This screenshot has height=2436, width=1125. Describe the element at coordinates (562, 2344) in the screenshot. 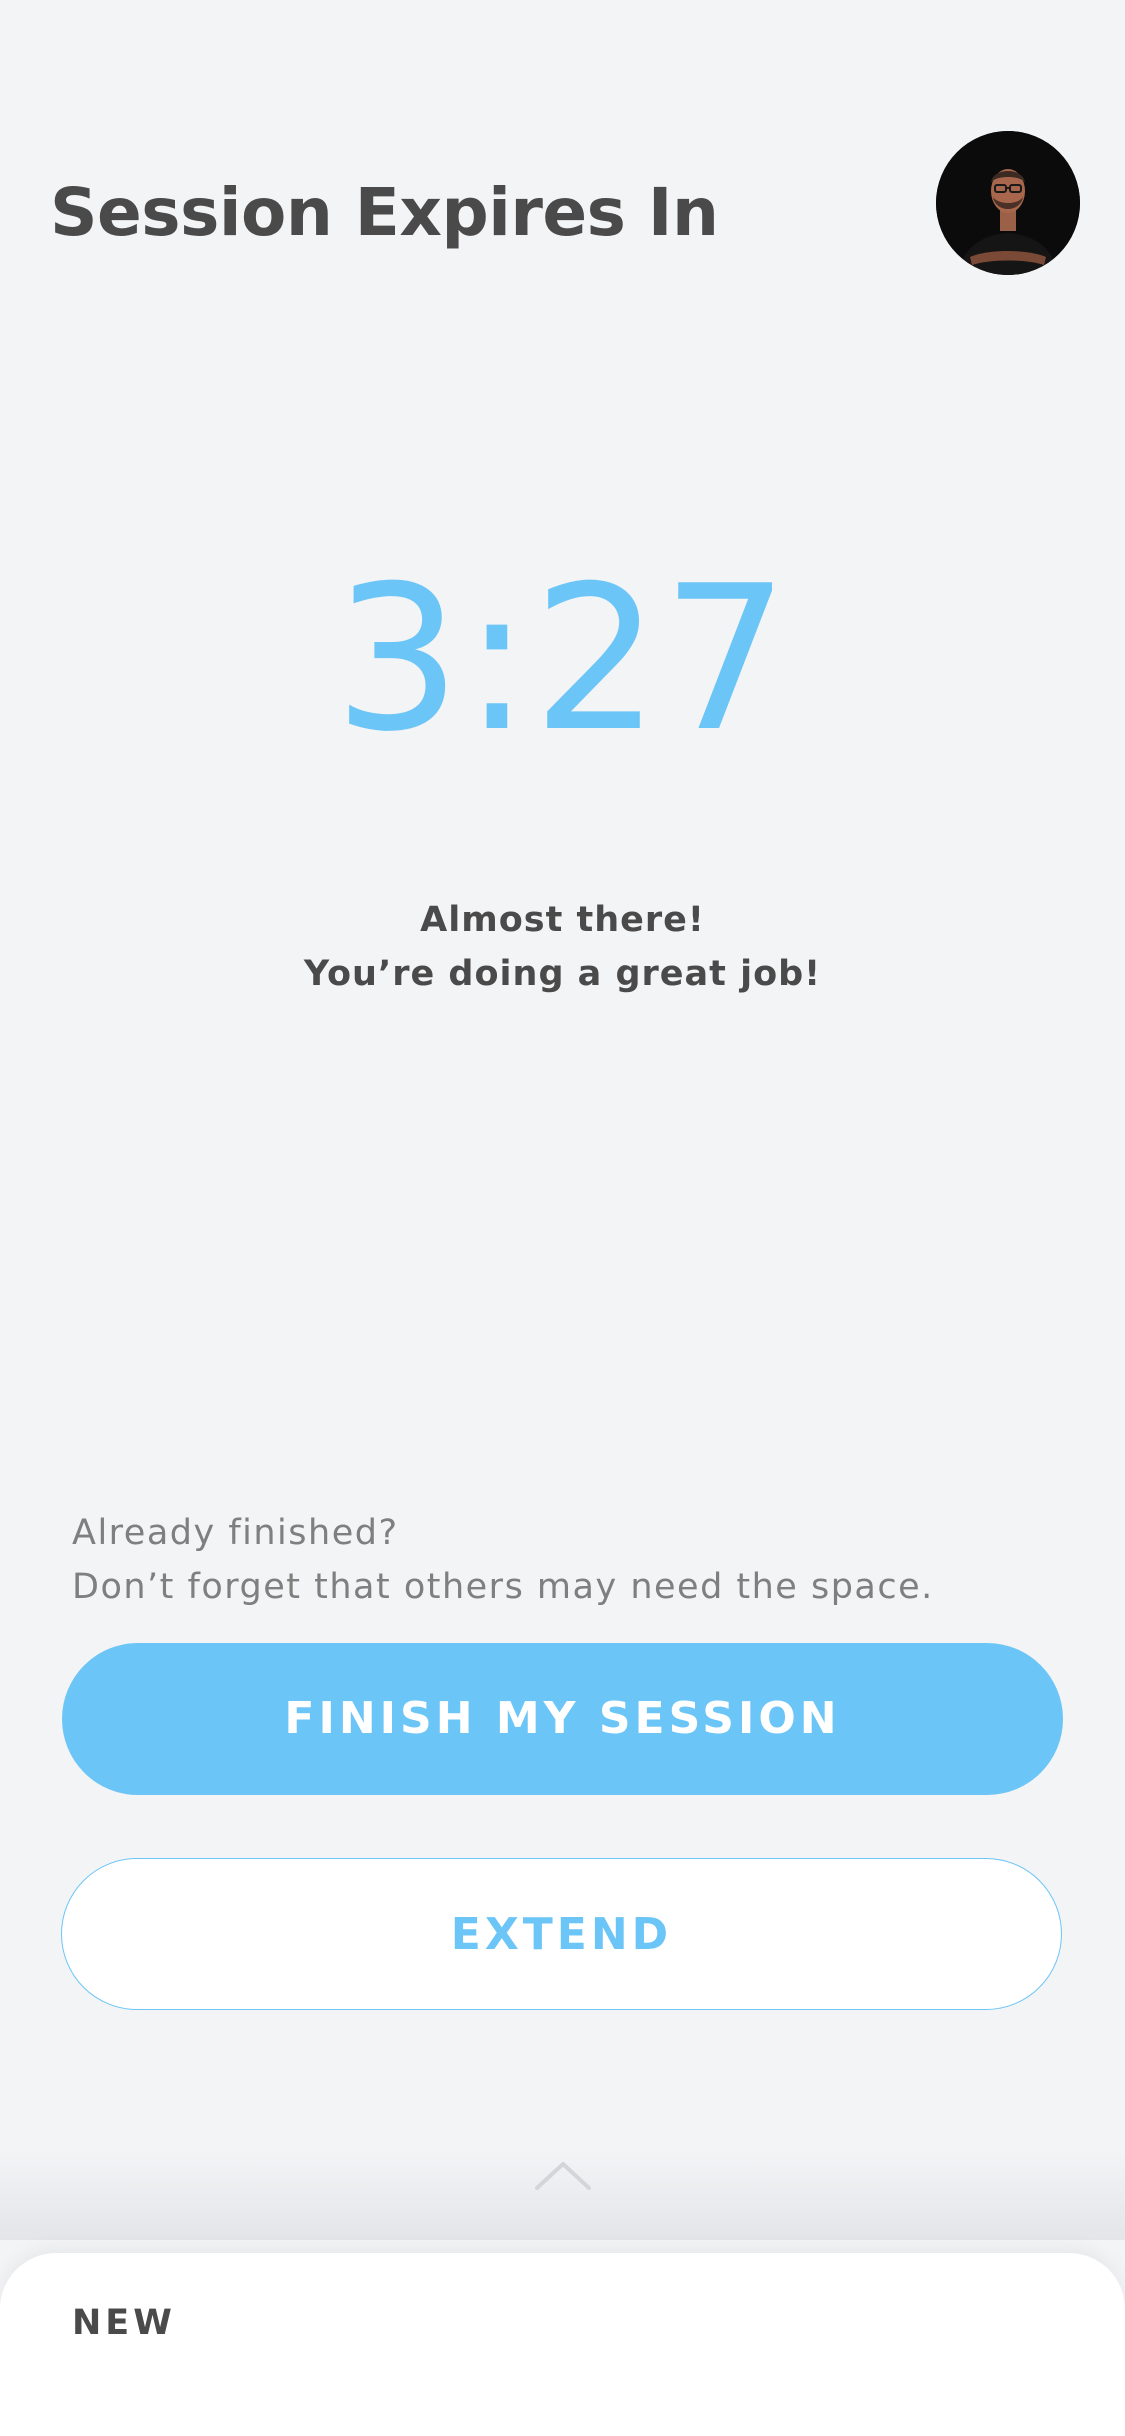

I see `bottom-sheet: NEW` at that location.